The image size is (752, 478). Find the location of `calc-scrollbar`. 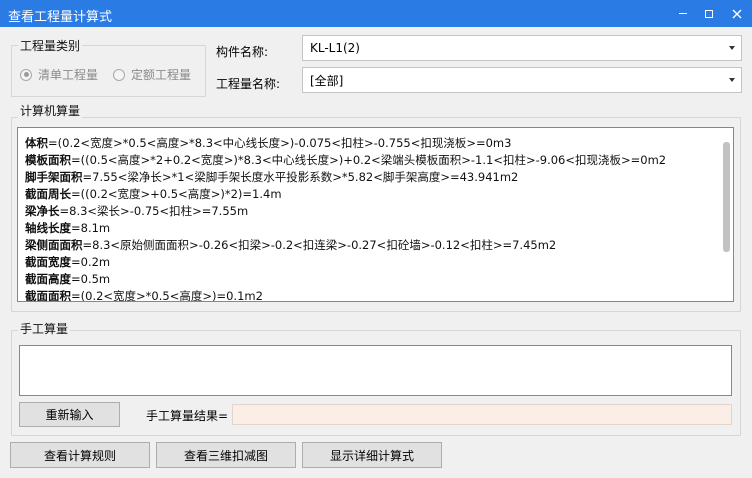

calc-scrollbar is located at coordinates (726, 197).